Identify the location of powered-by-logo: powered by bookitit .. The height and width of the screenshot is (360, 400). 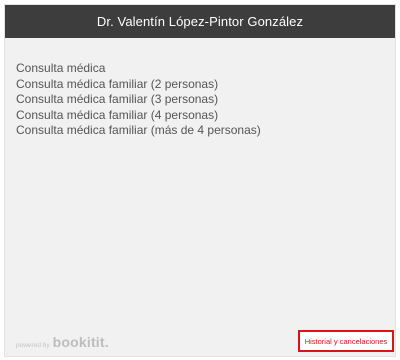
(62, 342).